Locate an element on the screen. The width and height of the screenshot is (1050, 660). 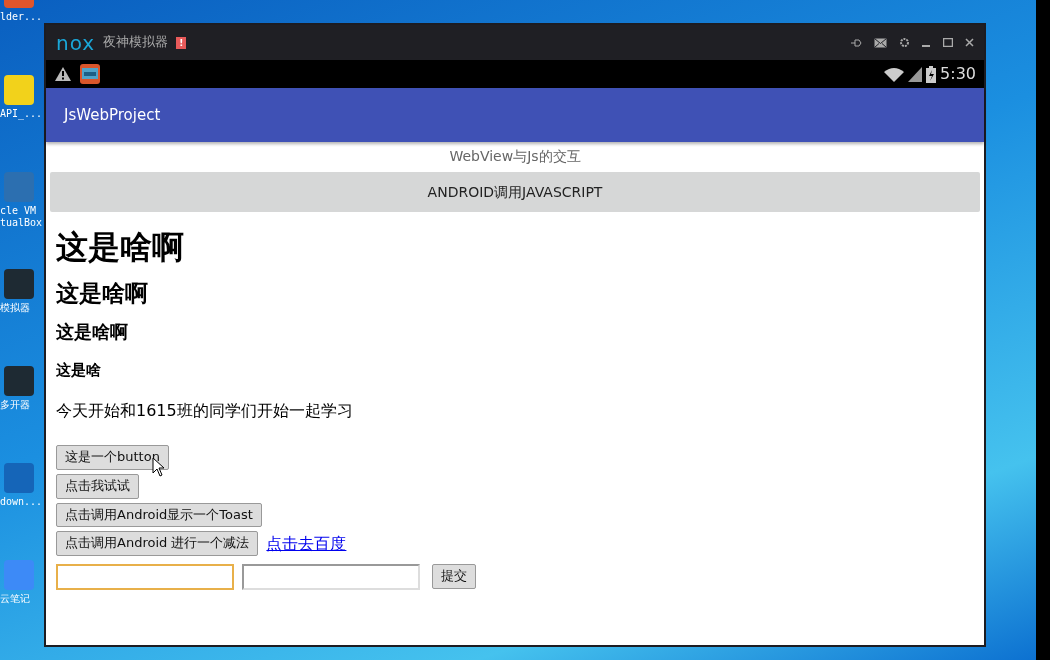
app-logo: nox is located at coordinates (76, 42).